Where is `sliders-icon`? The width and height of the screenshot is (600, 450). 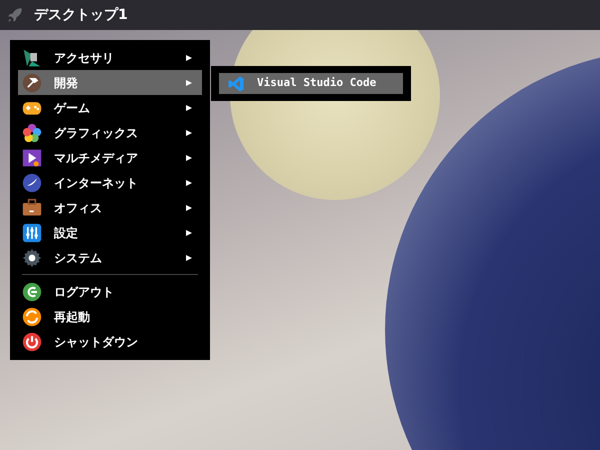 sliders-icon is located at coordinates (32, 232).